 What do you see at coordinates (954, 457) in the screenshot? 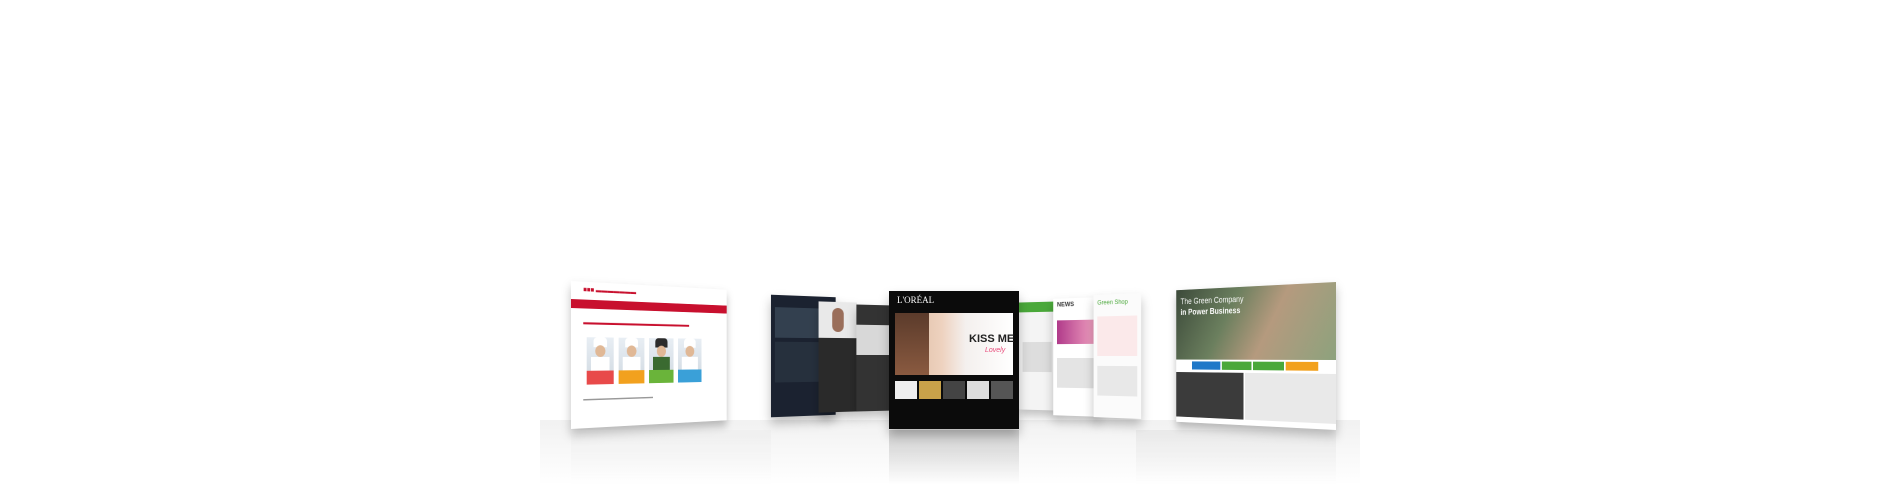
I see `reflection-center` at bounding box center [954, 457].